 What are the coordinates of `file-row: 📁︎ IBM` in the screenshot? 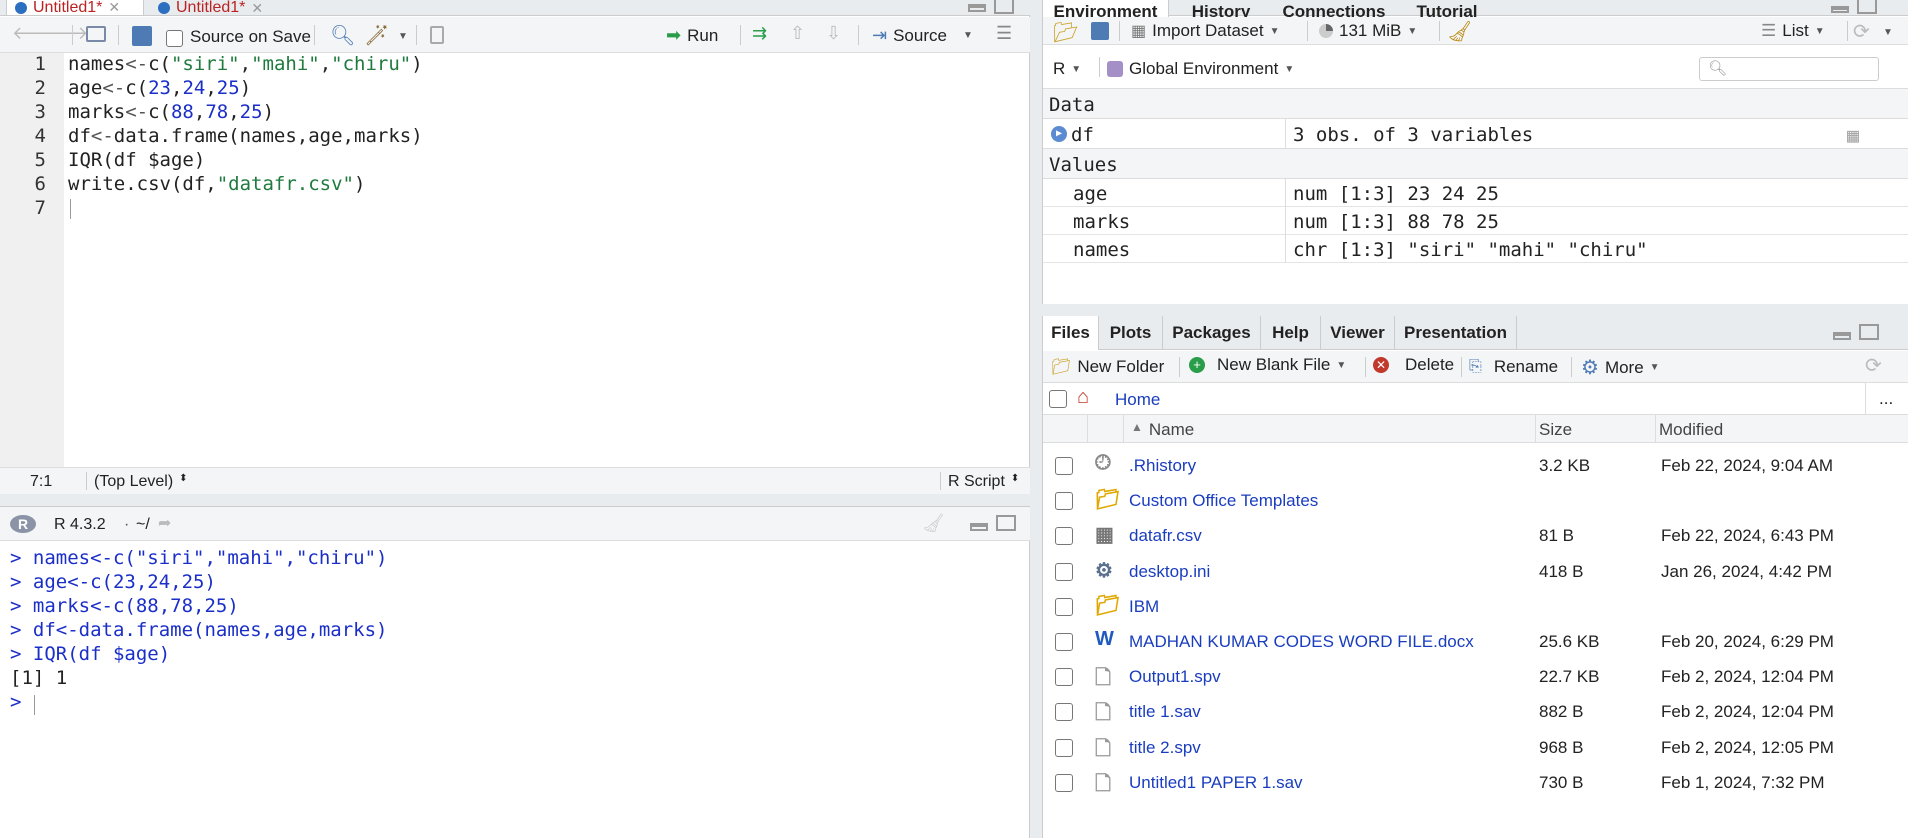 It's located at (1475, 607).